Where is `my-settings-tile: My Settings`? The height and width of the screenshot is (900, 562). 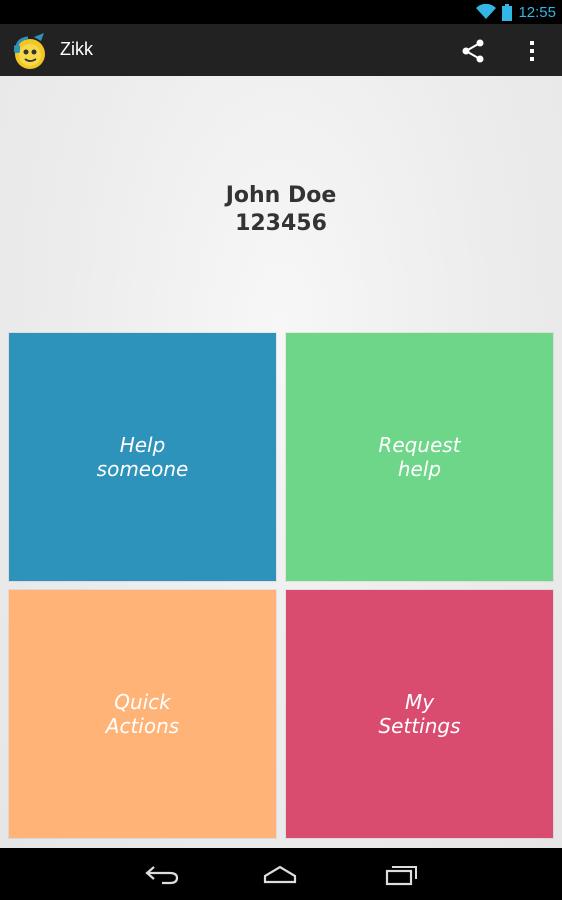
my-settings-tile: My Settings is located at coordinates (419, 714).